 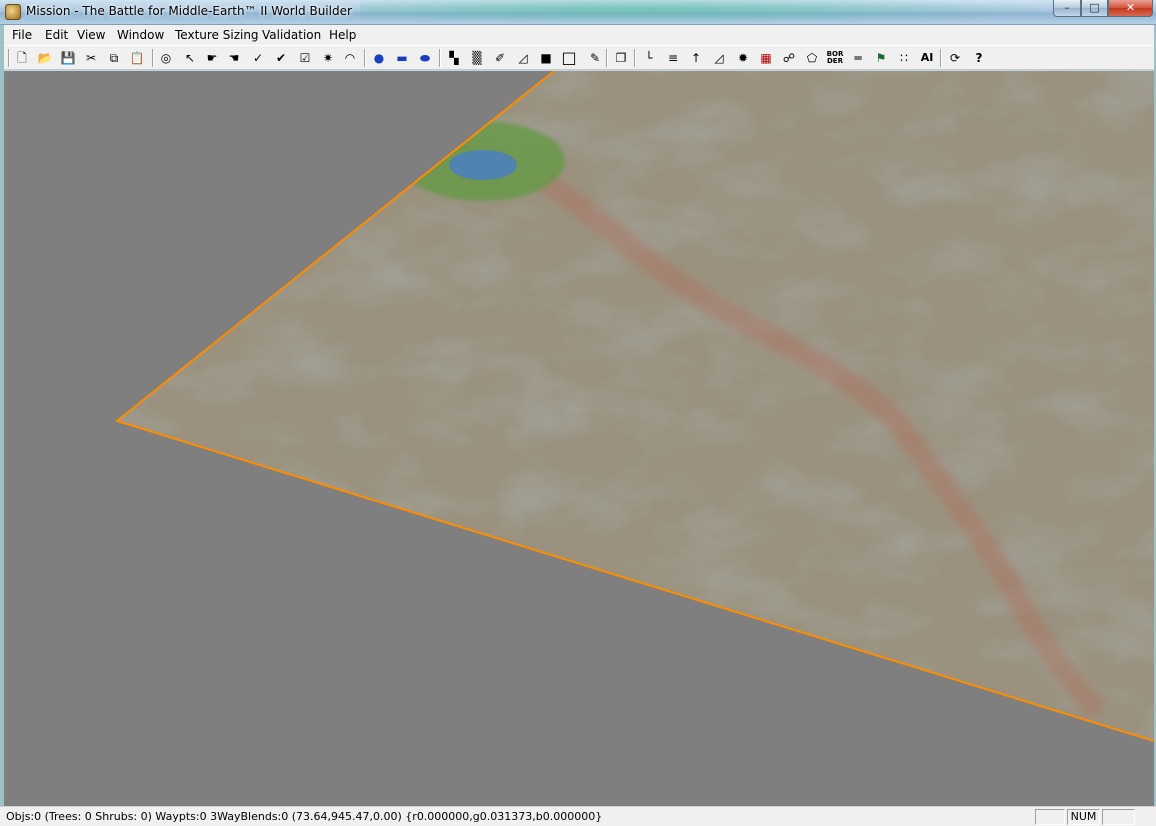 What do you see at coordinates (743, 58) in the screenshot?
I see `blob-icon: ✹` at bounding box center [743, 58].